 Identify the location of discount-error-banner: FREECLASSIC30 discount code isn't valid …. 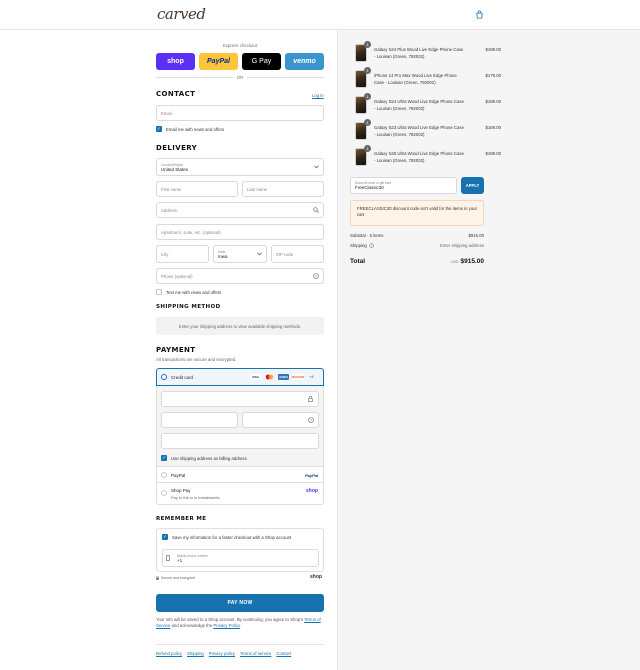
(417, 213).